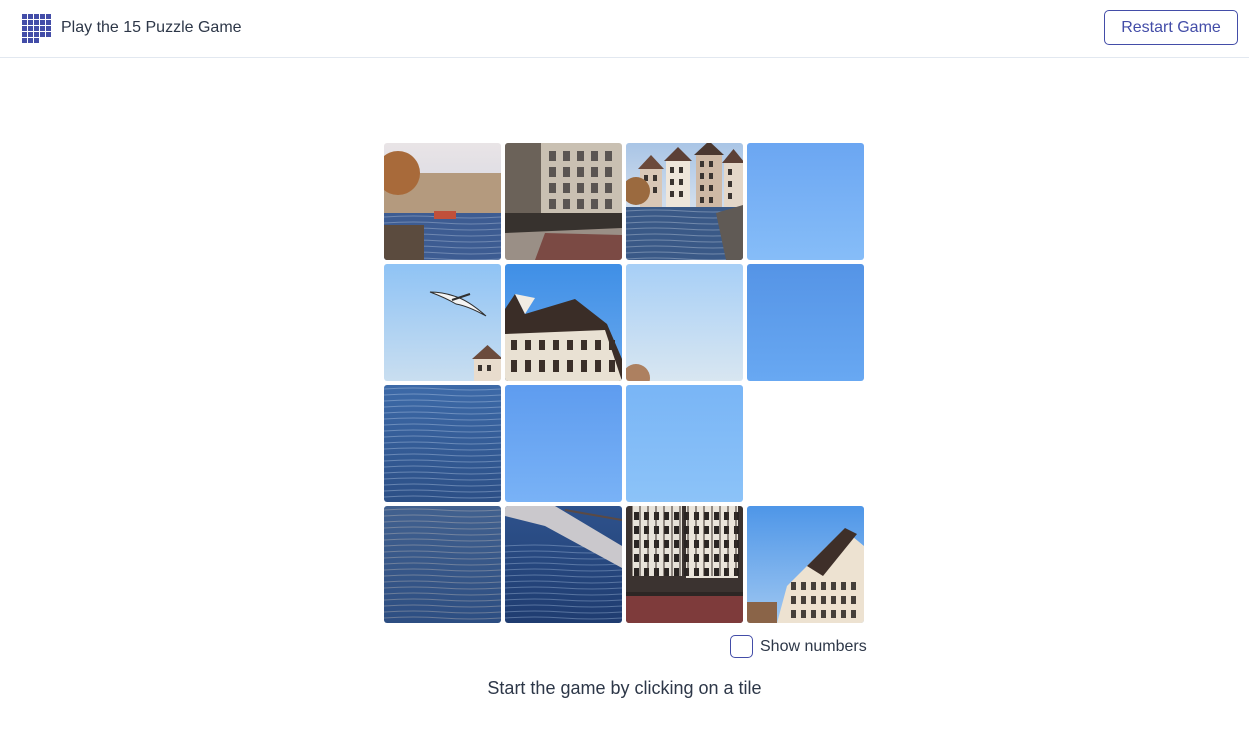 This screenshot has height=736, width=1249. I want to click on status-message: Start the game by clicking on a tile, so click(624, 688).